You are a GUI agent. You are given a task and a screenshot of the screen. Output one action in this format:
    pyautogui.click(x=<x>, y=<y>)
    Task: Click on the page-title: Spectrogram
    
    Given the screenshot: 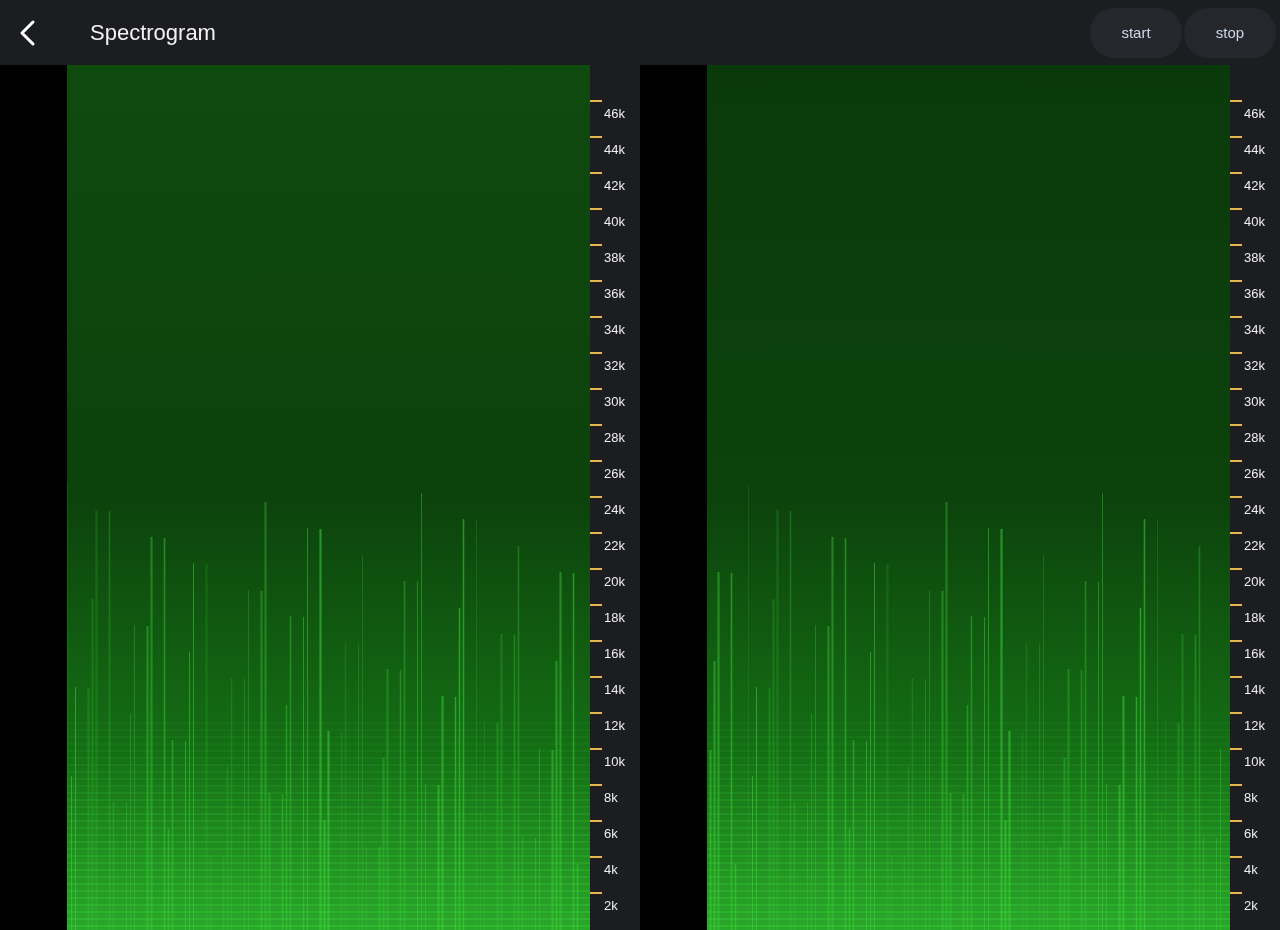 What is the action you would take?
    pyautogui.click(x=153, y=32)
    